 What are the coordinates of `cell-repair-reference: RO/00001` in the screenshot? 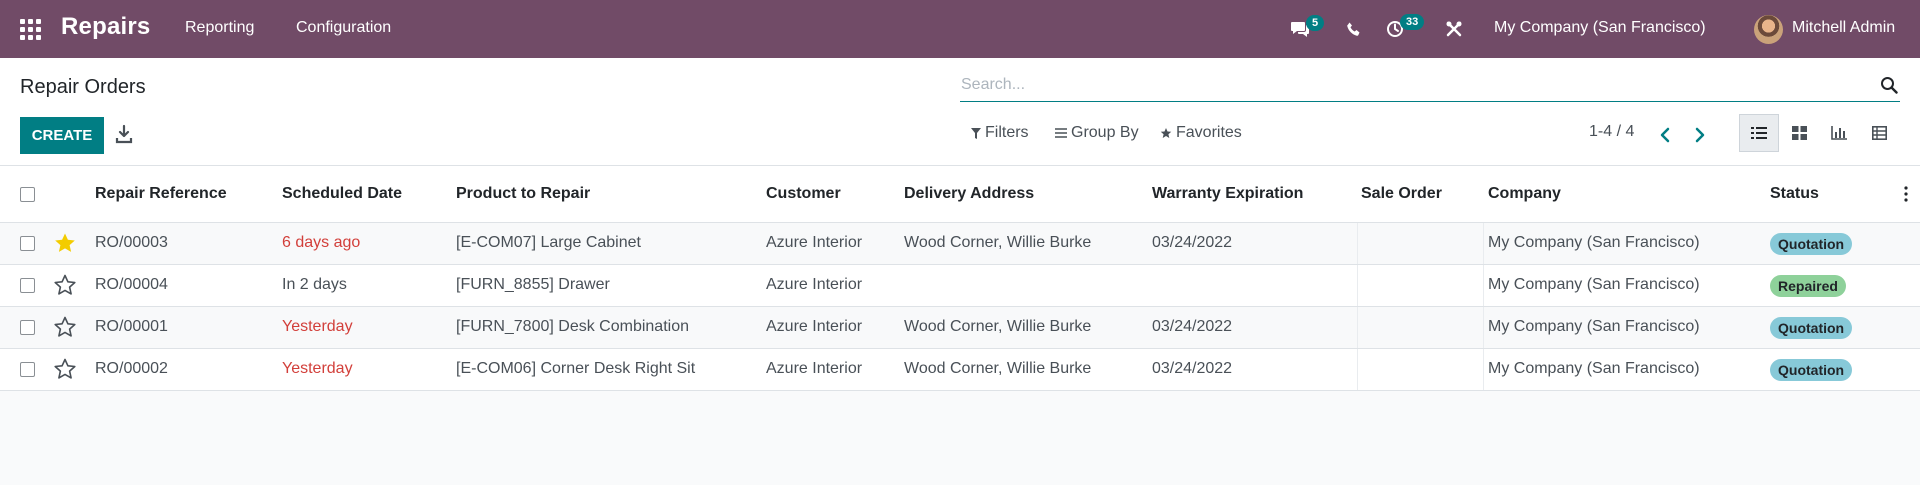 It's located at (131, 326).